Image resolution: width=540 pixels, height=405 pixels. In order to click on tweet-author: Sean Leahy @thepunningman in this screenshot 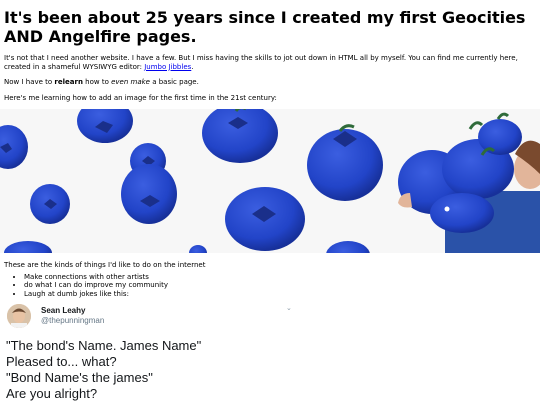, I will do `click(72, 316)`.